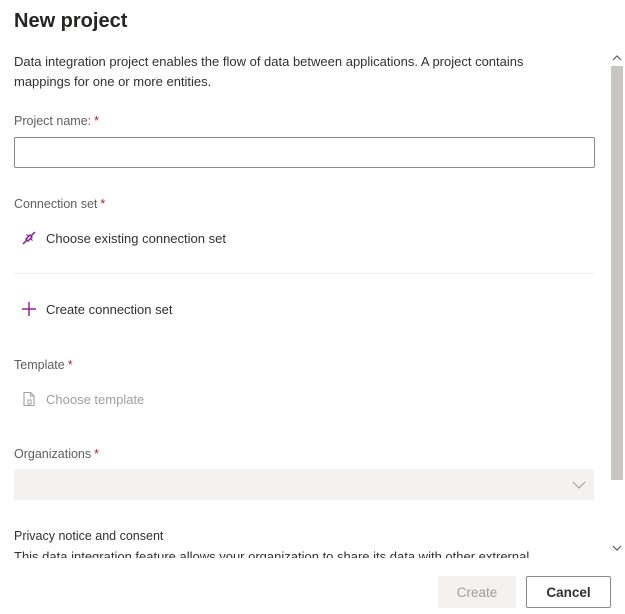 Image resolution: width=625 pixels, height=614 pixels. I want to click on document-icon, so click(29, 399).